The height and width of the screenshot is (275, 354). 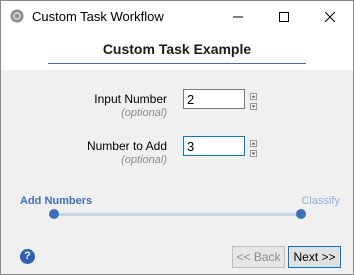 I want to click on maximize-icon, so click(x=284, y=16).